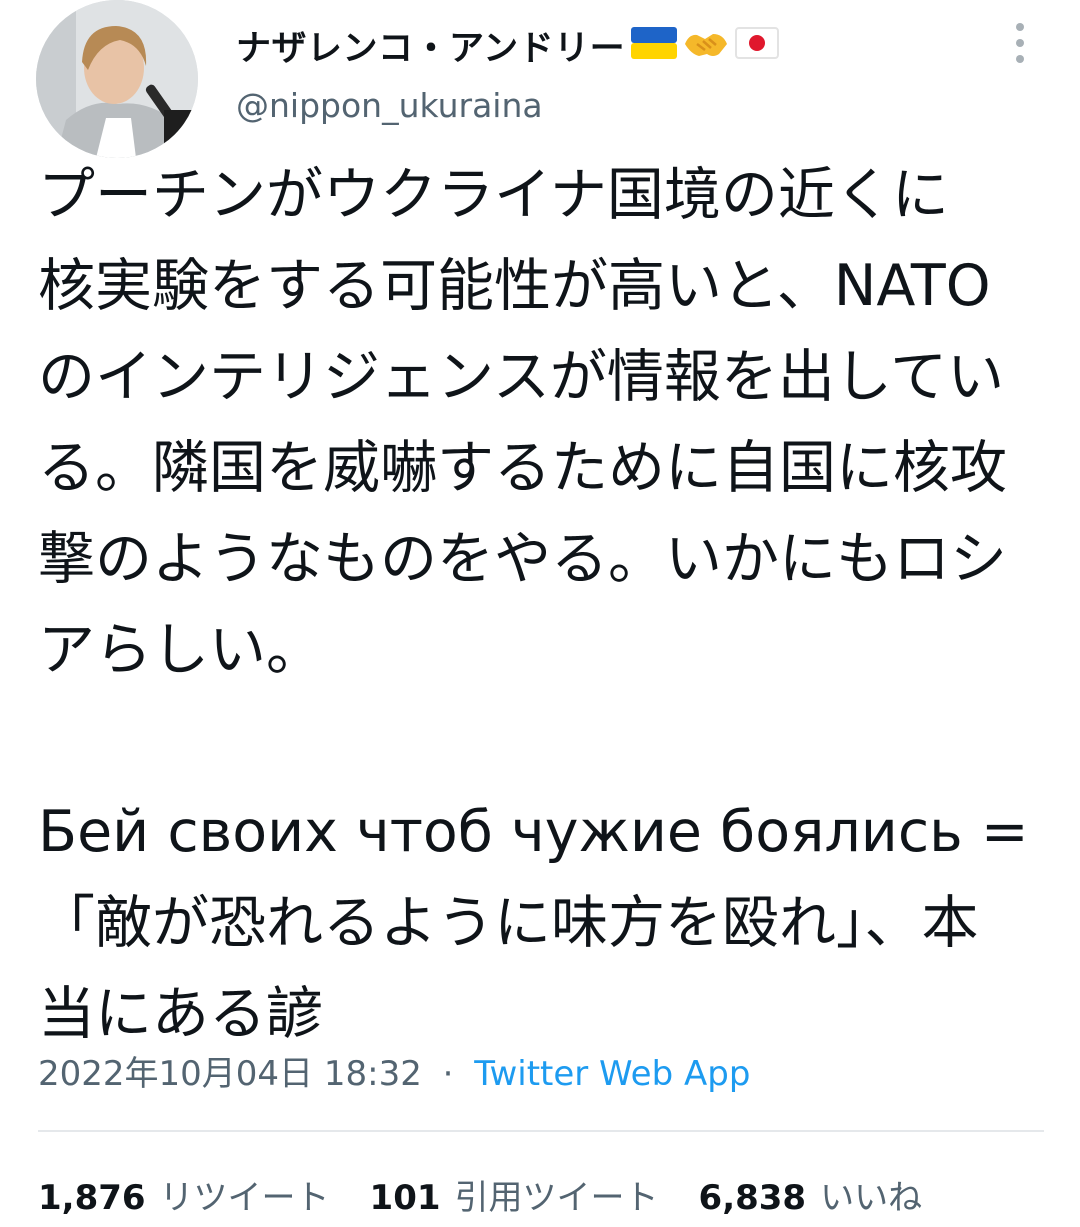 Image resolution: width=1080 pixels, height=1227 pixels. Describe the element at coordinates (180, 650) in the screenshot. I see `tweet-line: アらしい。` at that location.